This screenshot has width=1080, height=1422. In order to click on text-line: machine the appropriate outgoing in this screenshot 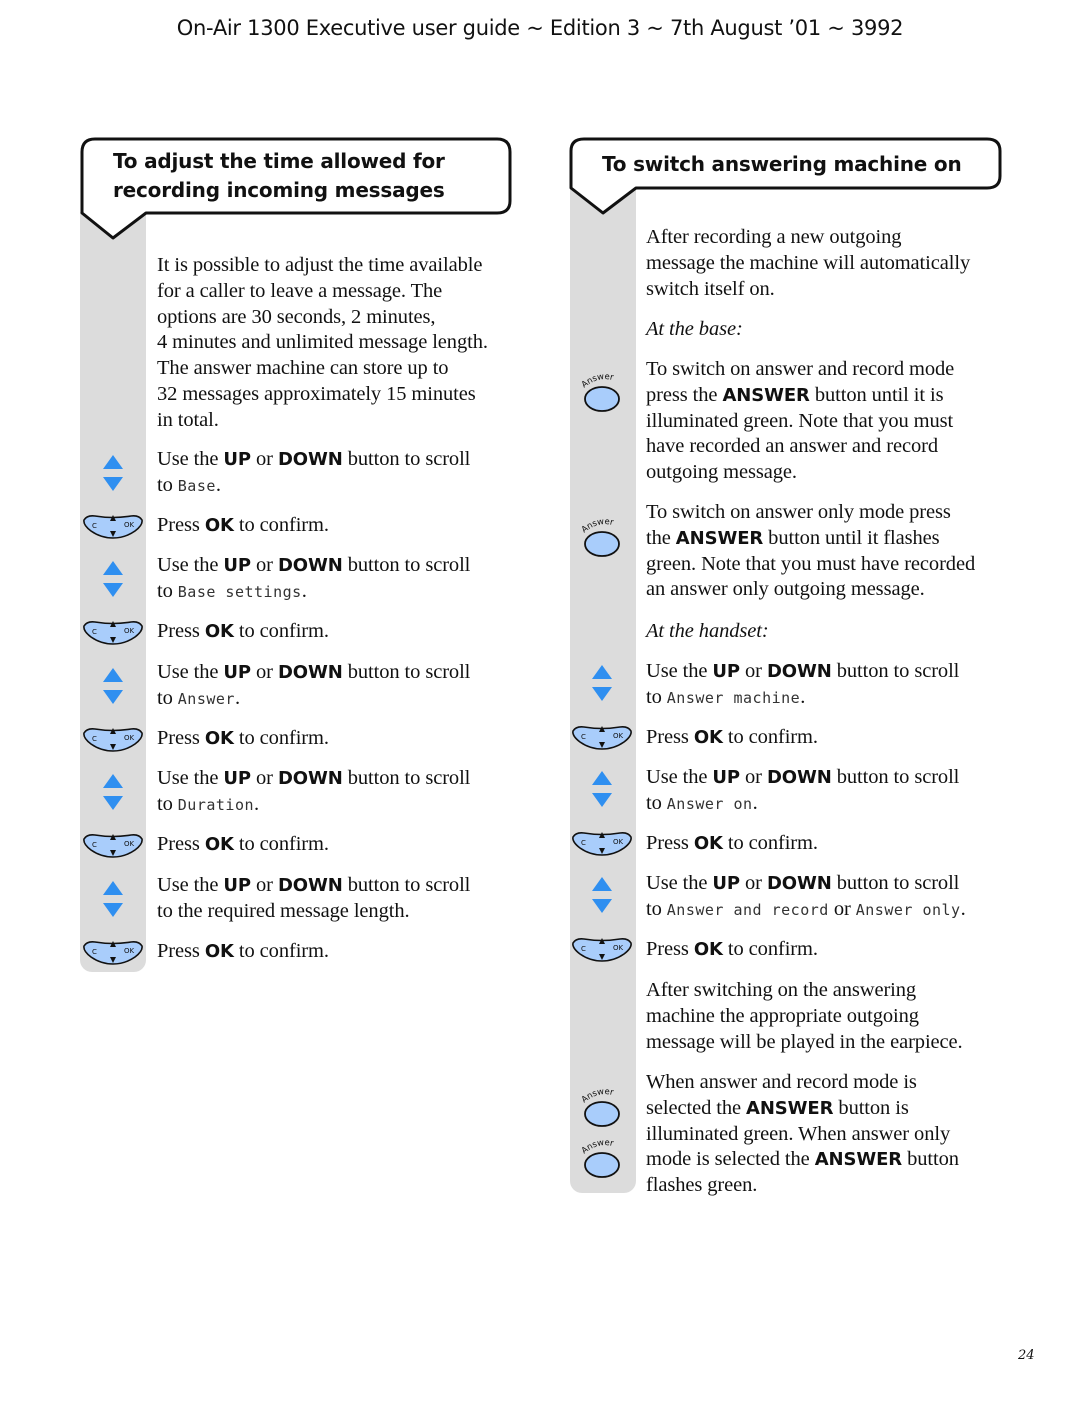, I will do `click(782, 1015)`.